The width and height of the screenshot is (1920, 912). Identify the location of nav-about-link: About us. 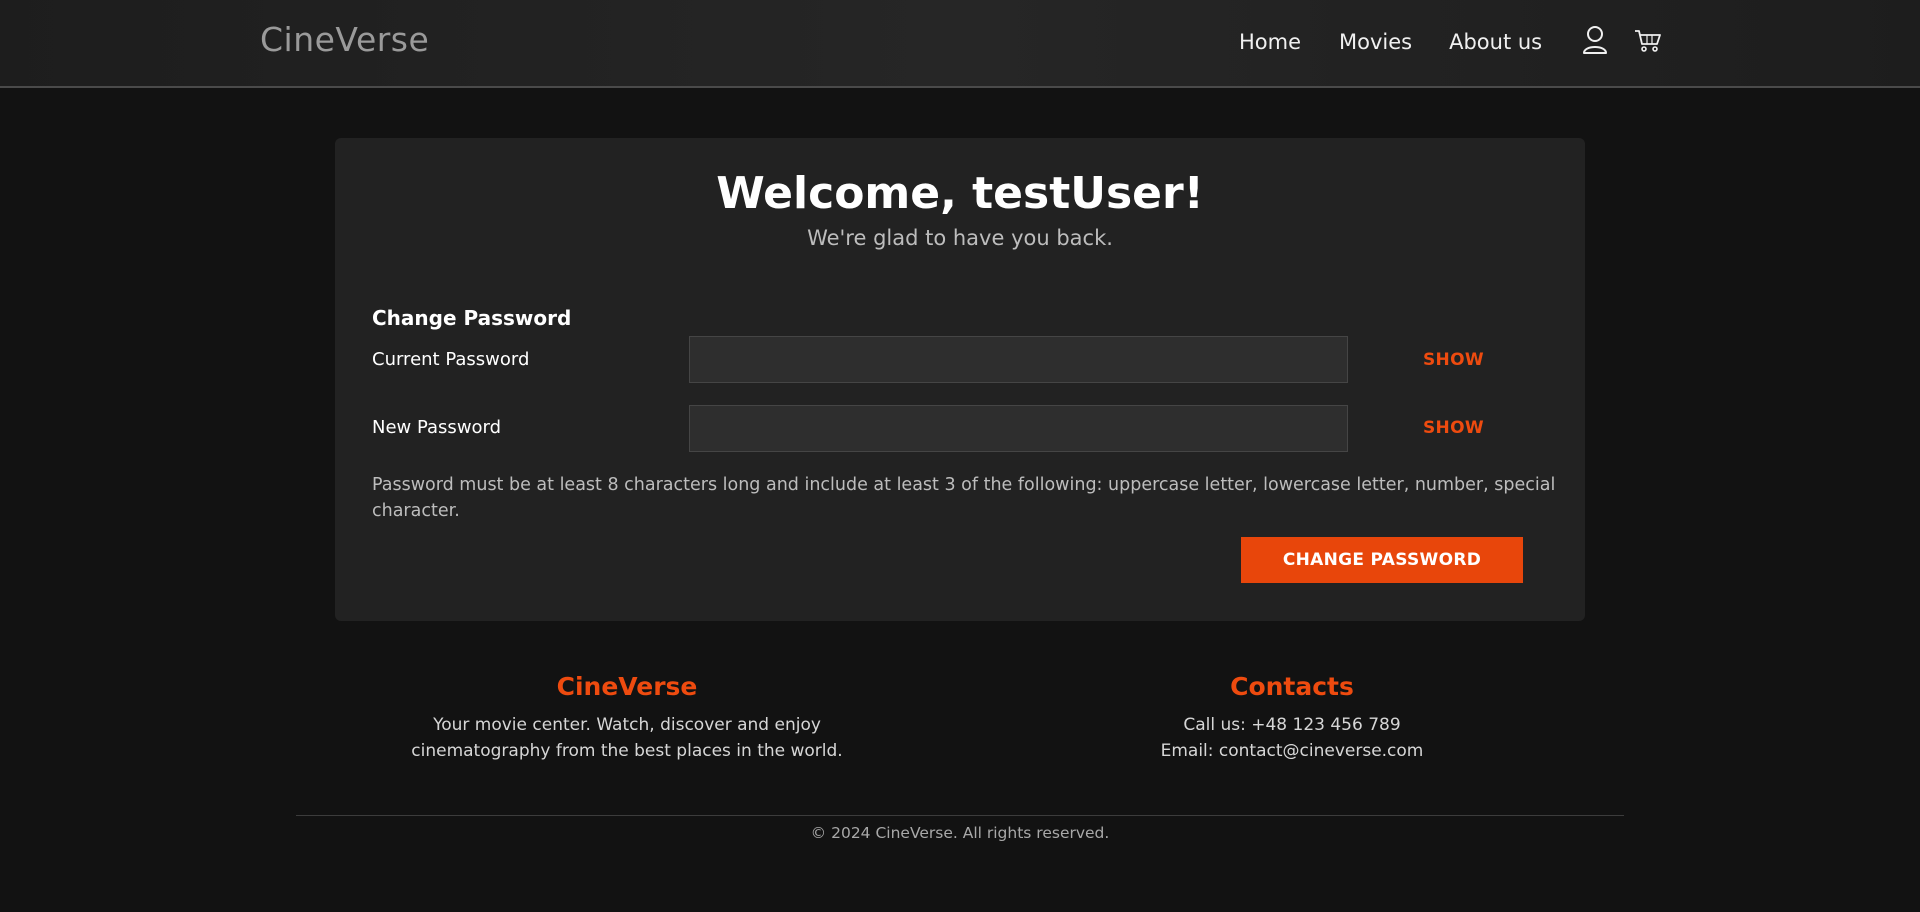
(1495, 42).